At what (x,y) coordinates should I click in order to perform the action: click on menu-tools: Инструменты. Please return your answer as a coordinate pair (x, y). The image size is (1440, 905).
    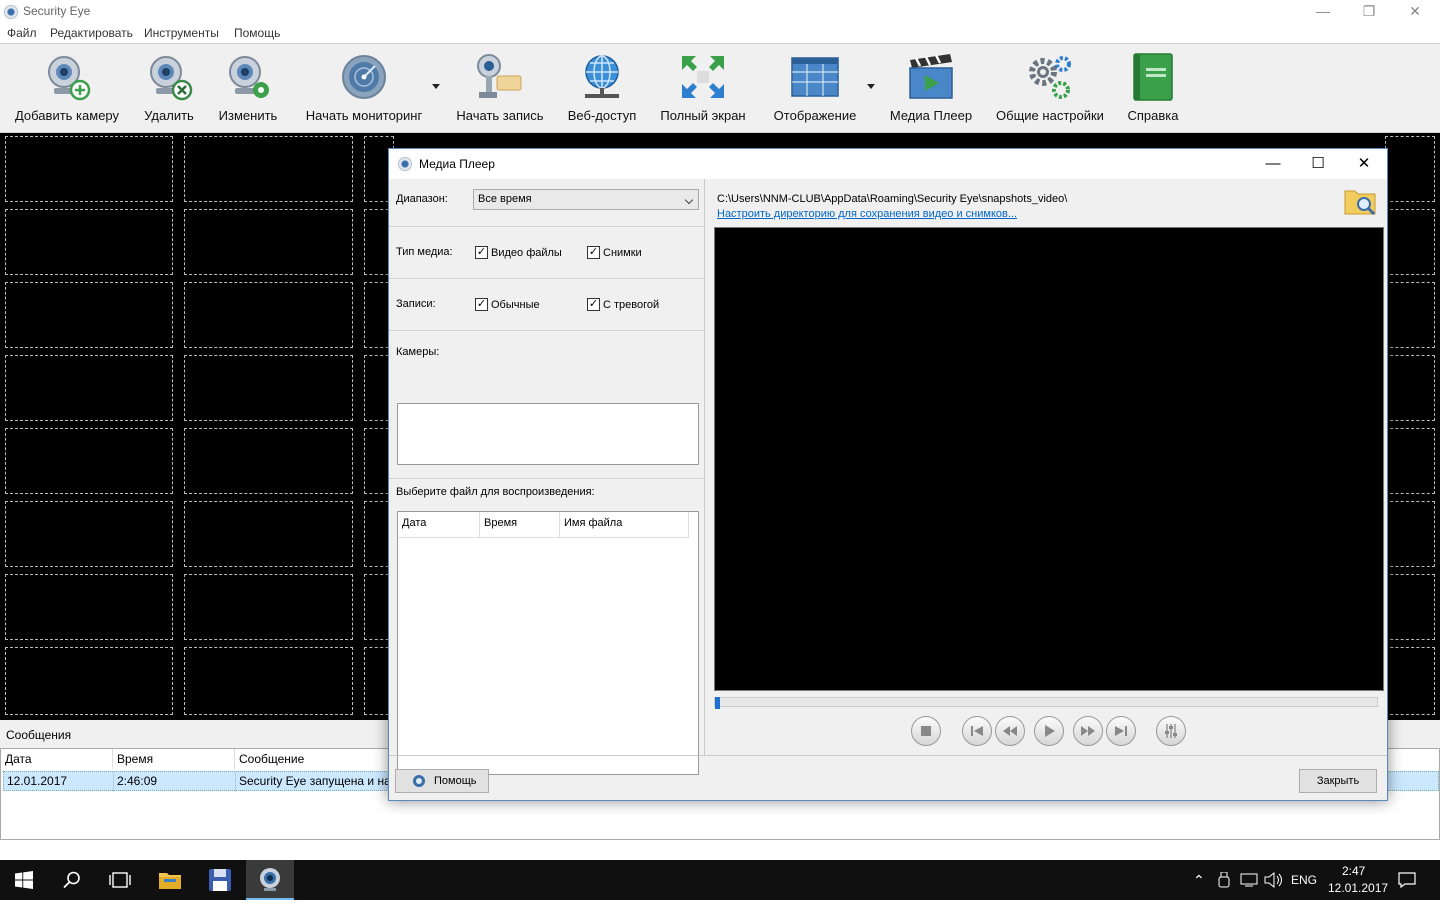
    Looking at the image, I should click on (181, 33).